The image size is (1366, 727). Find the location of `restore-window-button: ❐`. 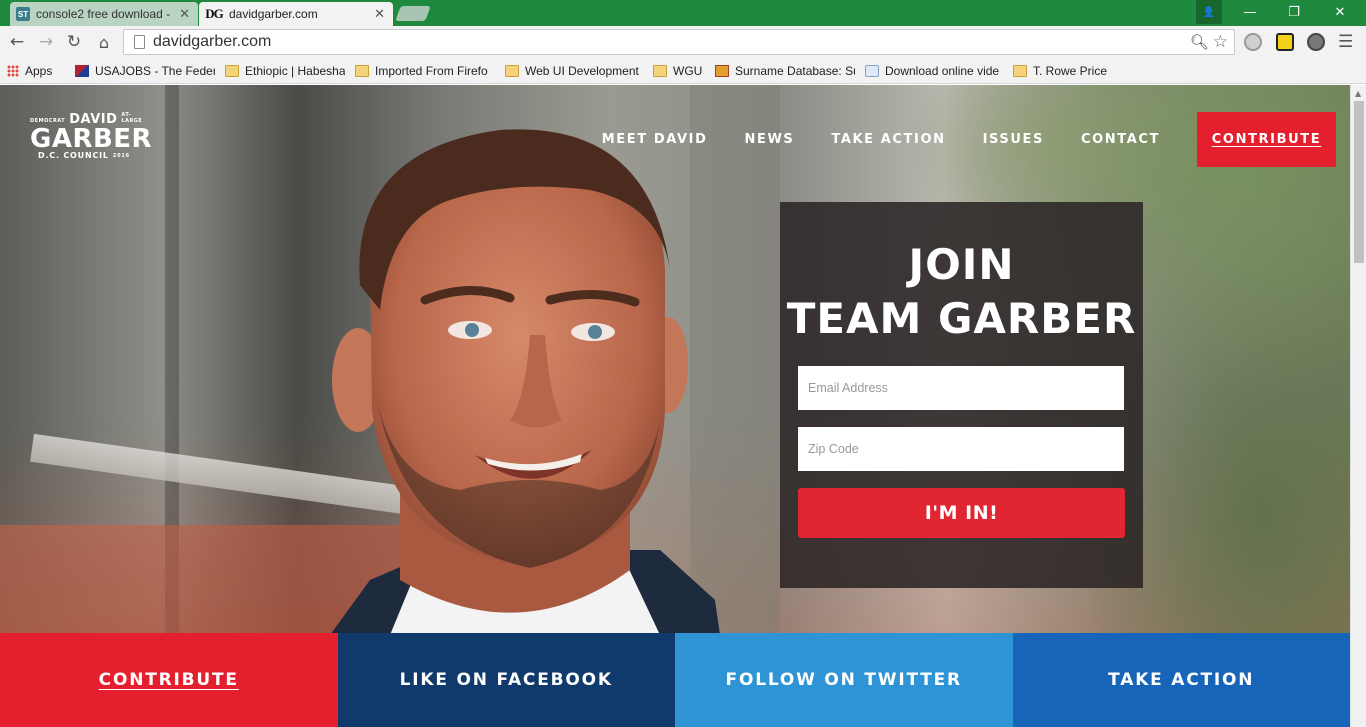

restore-window-button: ❐ is located at coordinates (1294, 12).